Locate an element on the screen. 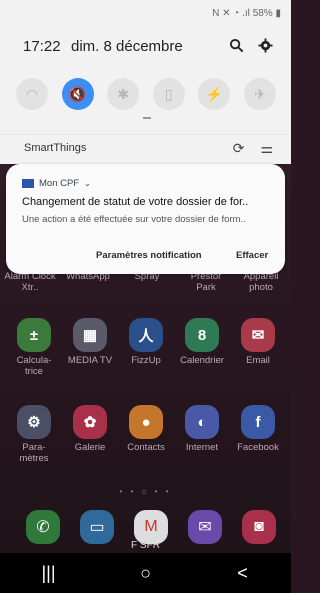  app-calculator: ± Calcula-trice is located at coordinates (34, 347).